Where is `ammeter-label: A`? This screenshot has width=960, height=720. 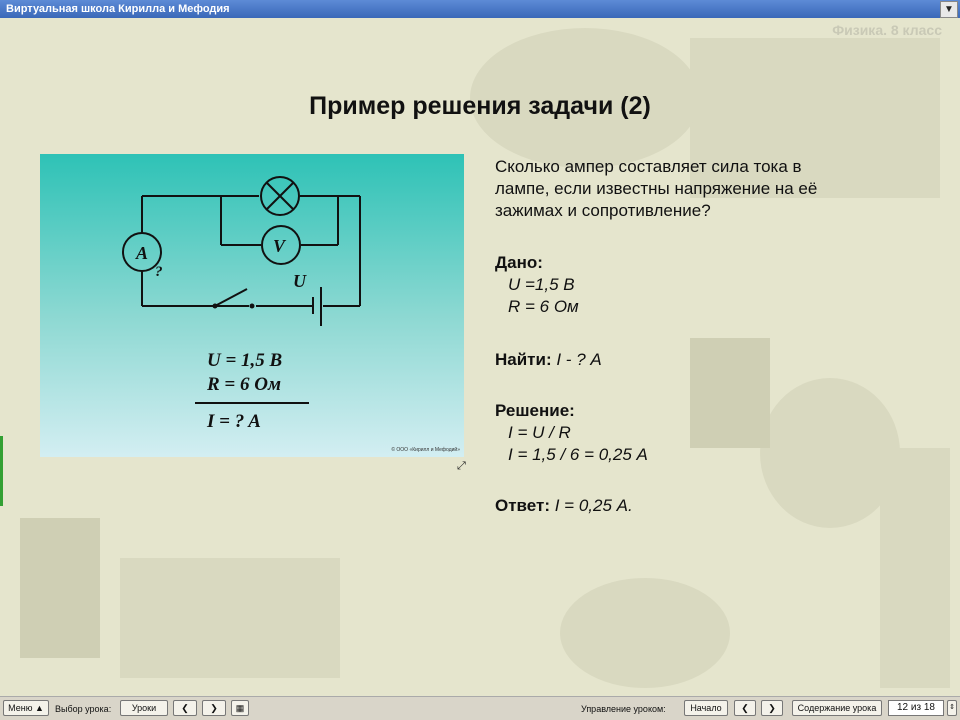 ammeter-label: A is located at coordinates (141, 253).